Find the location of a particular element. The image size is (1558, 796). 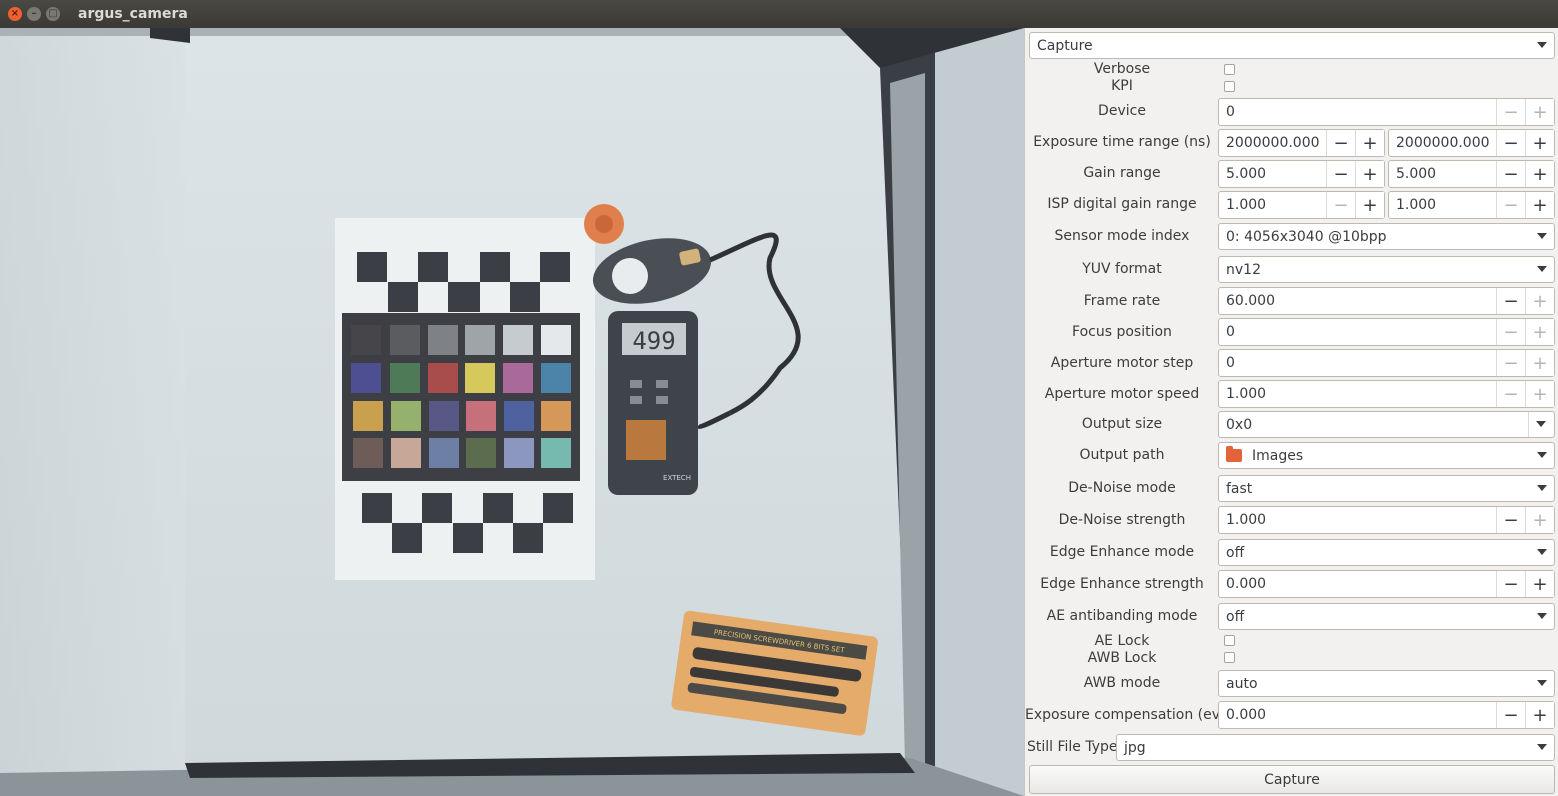

isp-gain-max-increment-button: + is located at coordinates (1539, 205).